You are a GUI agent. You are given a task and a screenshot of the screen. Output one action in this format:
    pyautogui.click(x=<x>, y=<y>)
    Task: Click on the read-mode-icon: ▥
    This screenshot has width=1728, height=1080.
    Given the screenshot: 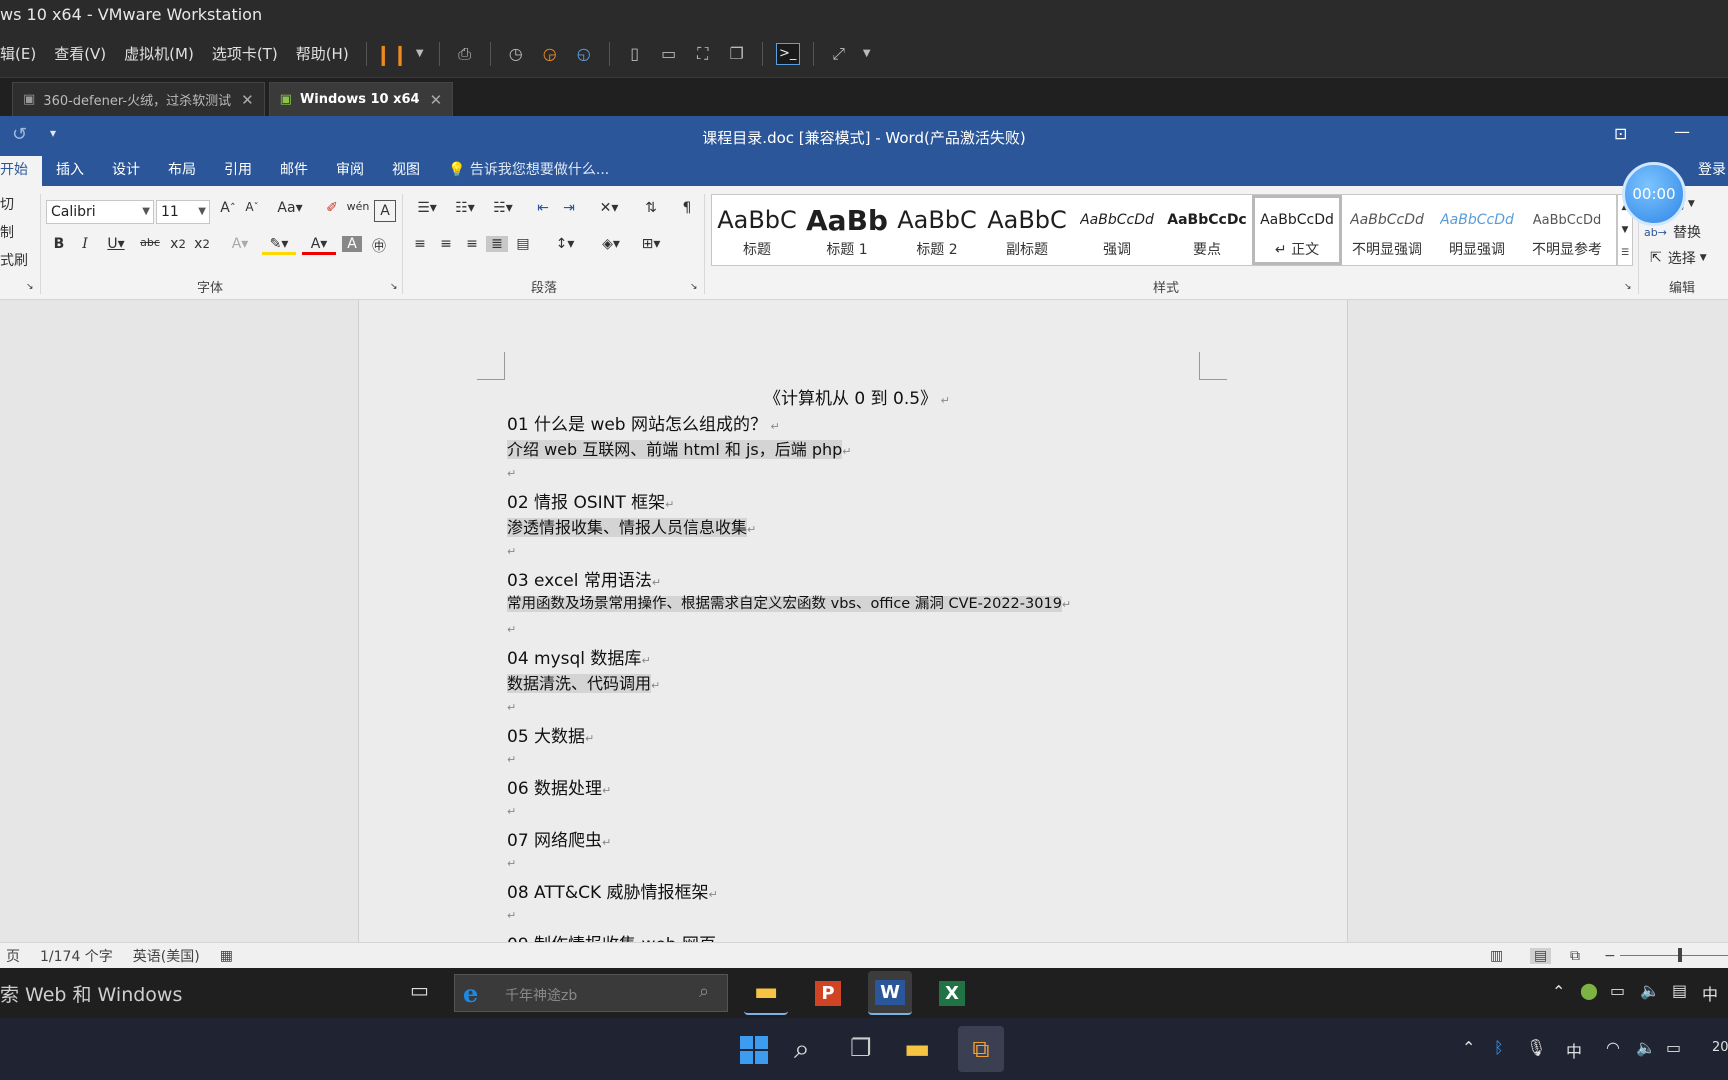 What is the action you would take?
    pyautogui.click(x=1496, y=956)
    